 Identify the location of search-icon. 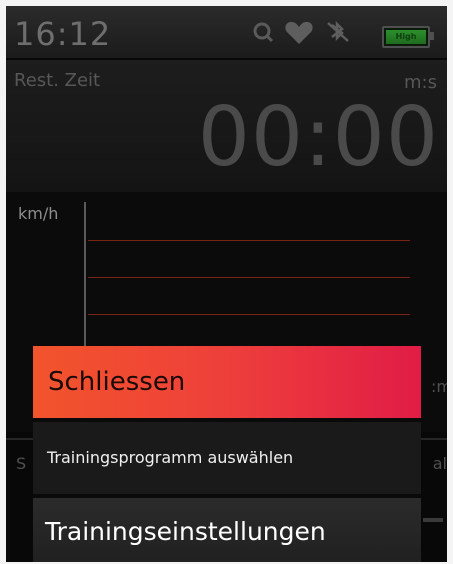
(263, 32).